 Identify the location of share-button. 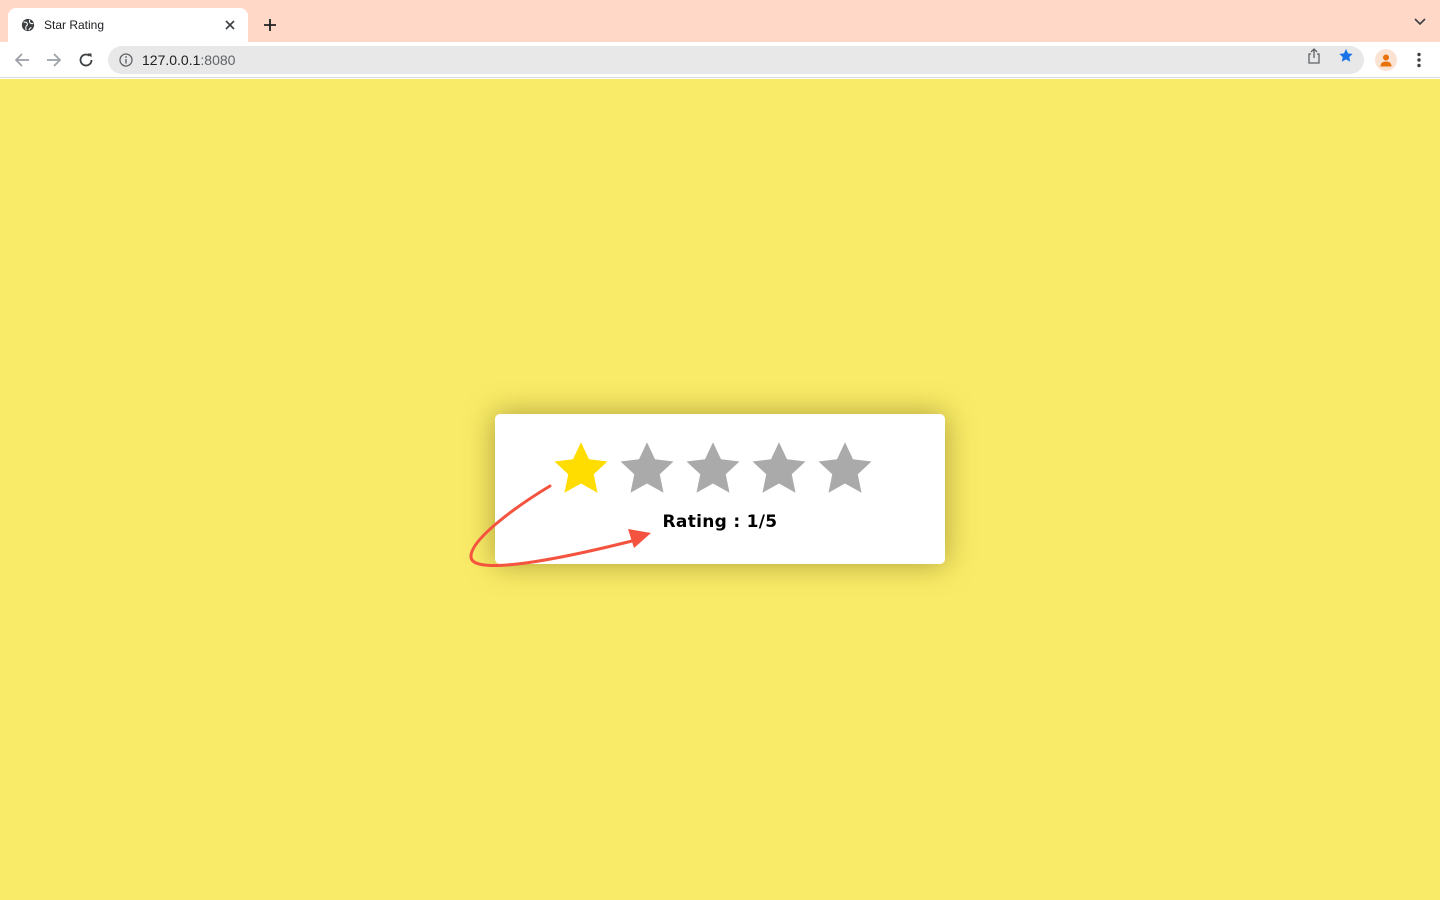
(1314, 56).